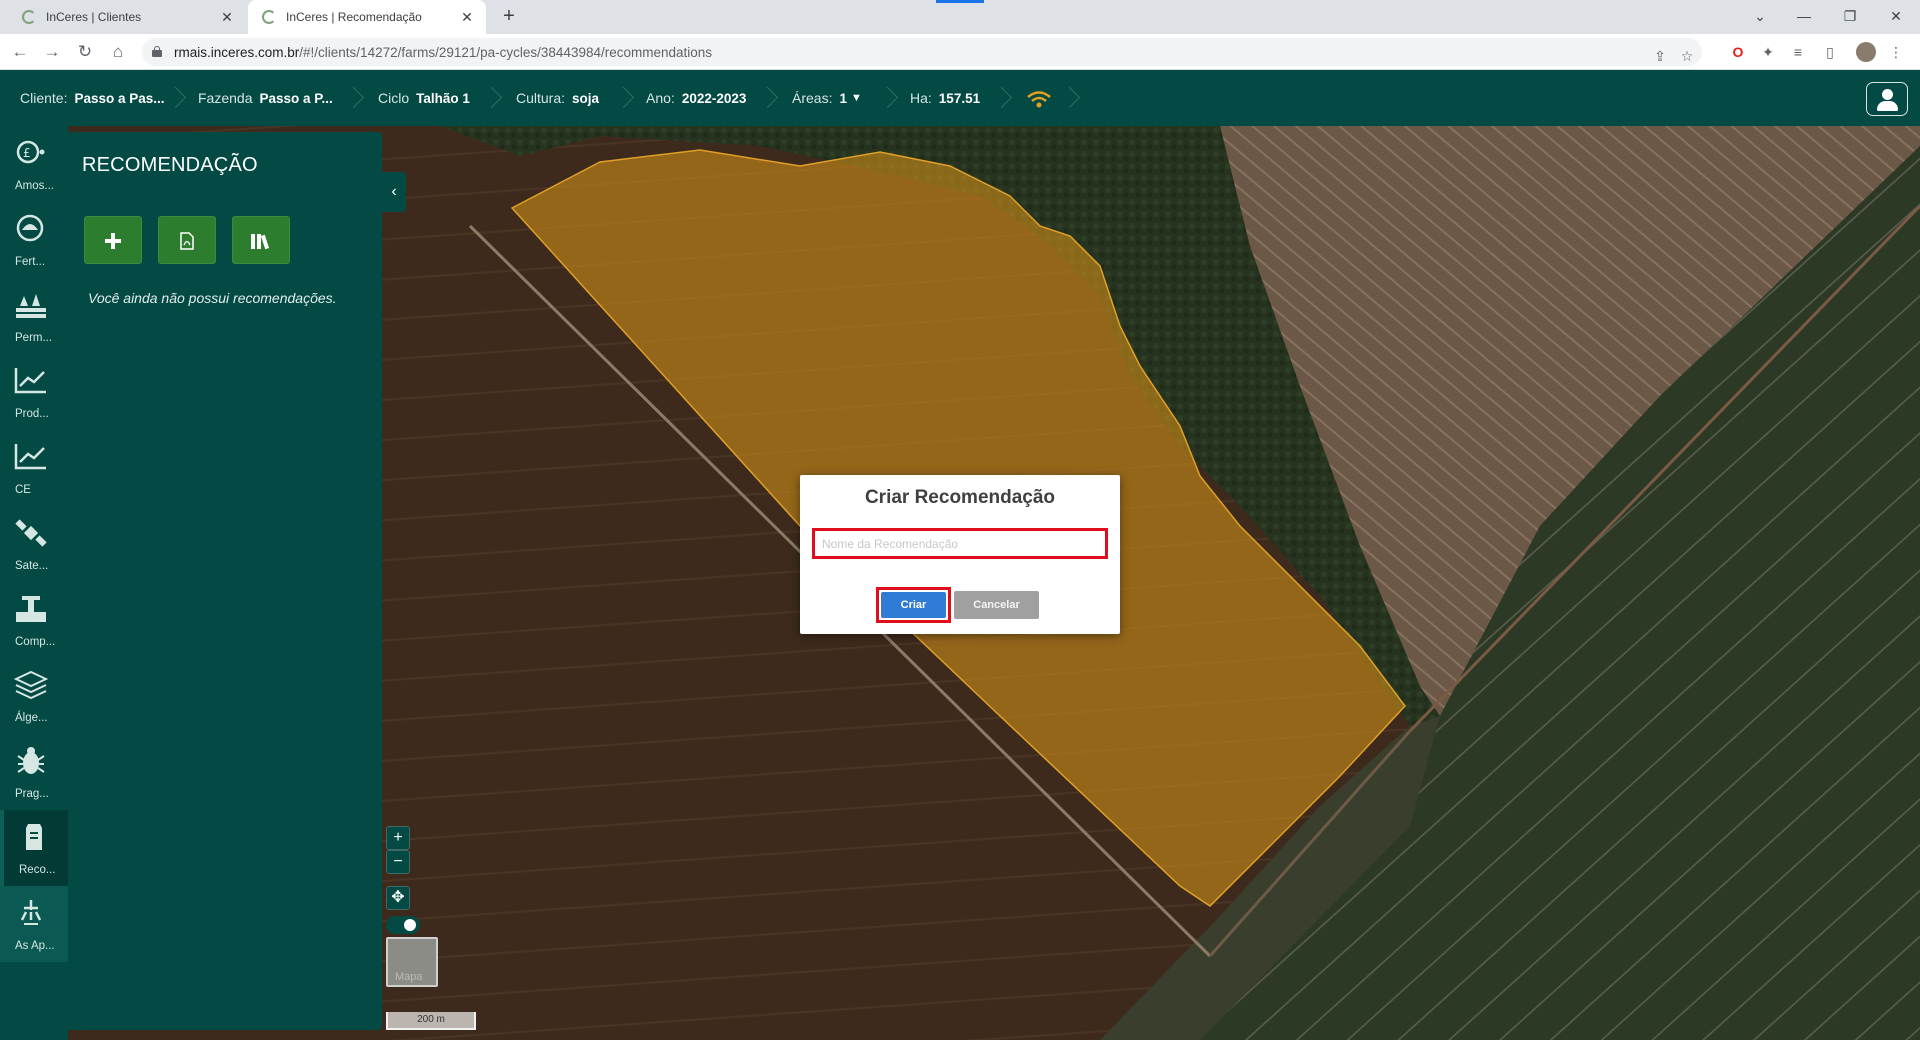 Image resolution: width=1920 pixels, height=1040 pixels. What do you see at coordinates (412, 962) in the screenshot?
I see `map-layer-selector: Mapa` at bounding box center [412, 962].